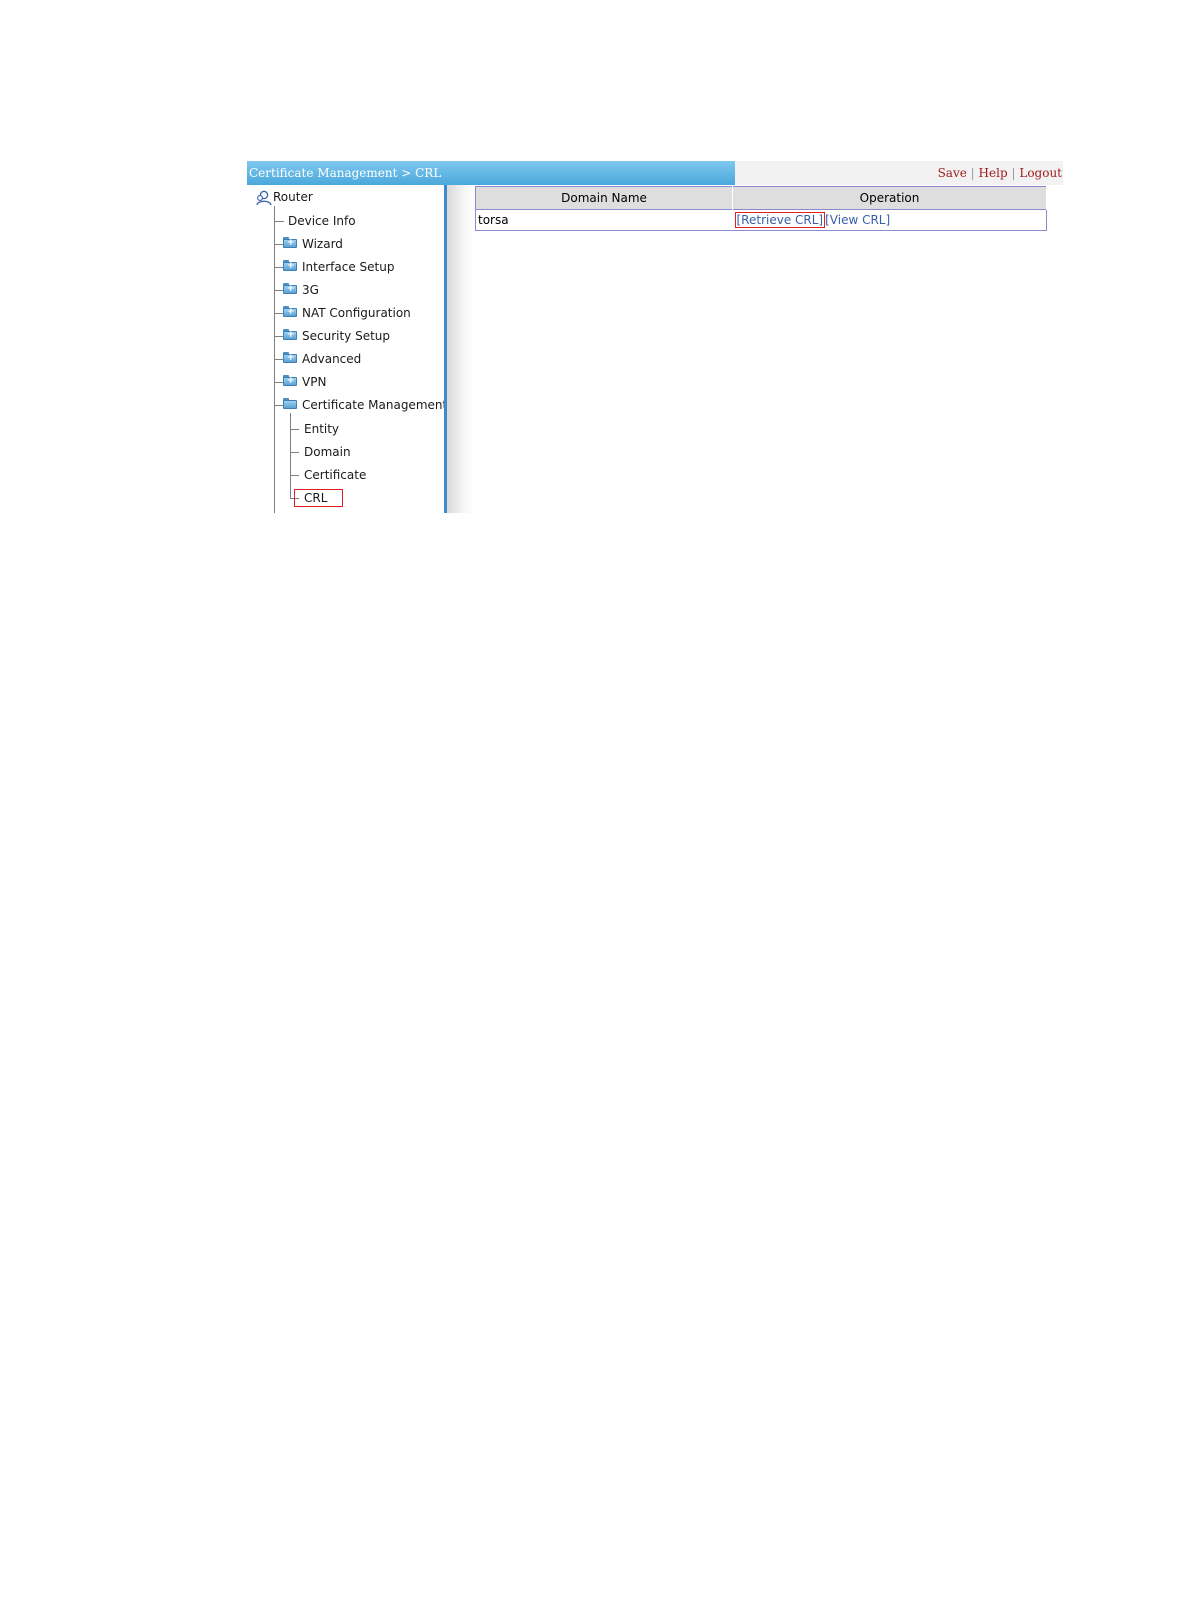  Describe the element at coordinates (857, 220) in the screenshot. I see `view-crl-link: [View CRL]` at that location.